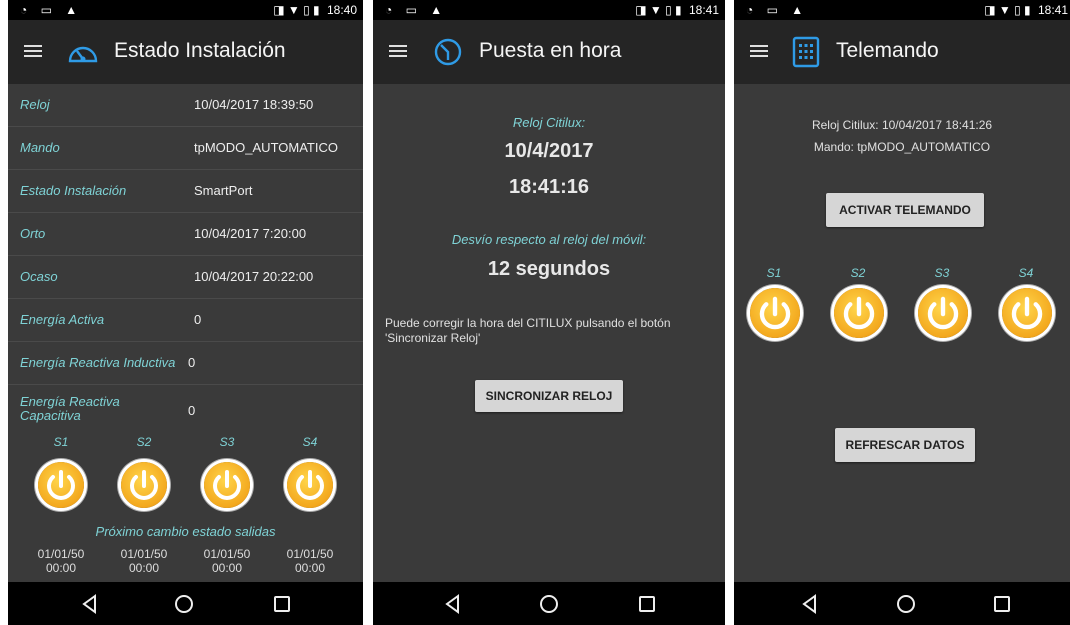 Image resolution: width=1070 pixels, height=625 pixels. I want to click on table-row: Energía Reactiva Capacitiva 0, so click(185, 405).